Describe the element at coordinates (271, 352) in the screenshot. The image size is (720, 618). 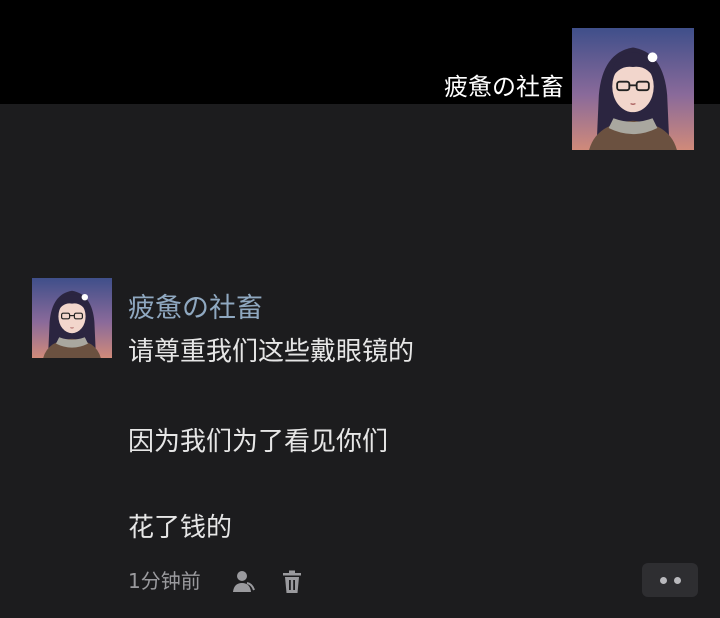
I see `comment-text-line-1: 请尊重我们这些戴眼镜的` at that location.